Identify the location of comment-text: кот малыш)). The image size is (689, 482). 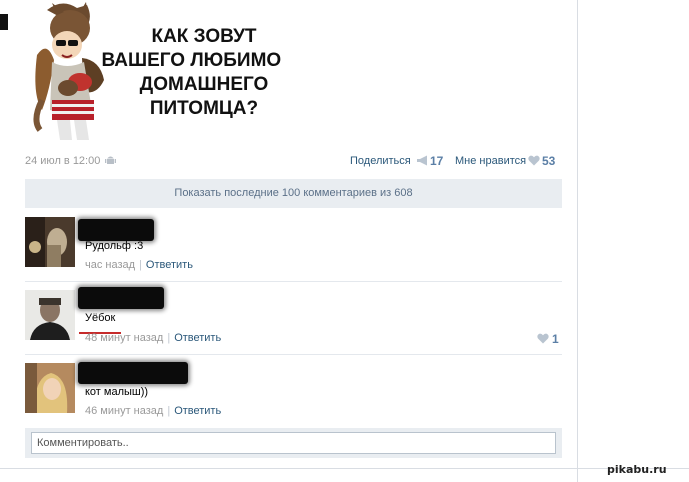
(117, 392).